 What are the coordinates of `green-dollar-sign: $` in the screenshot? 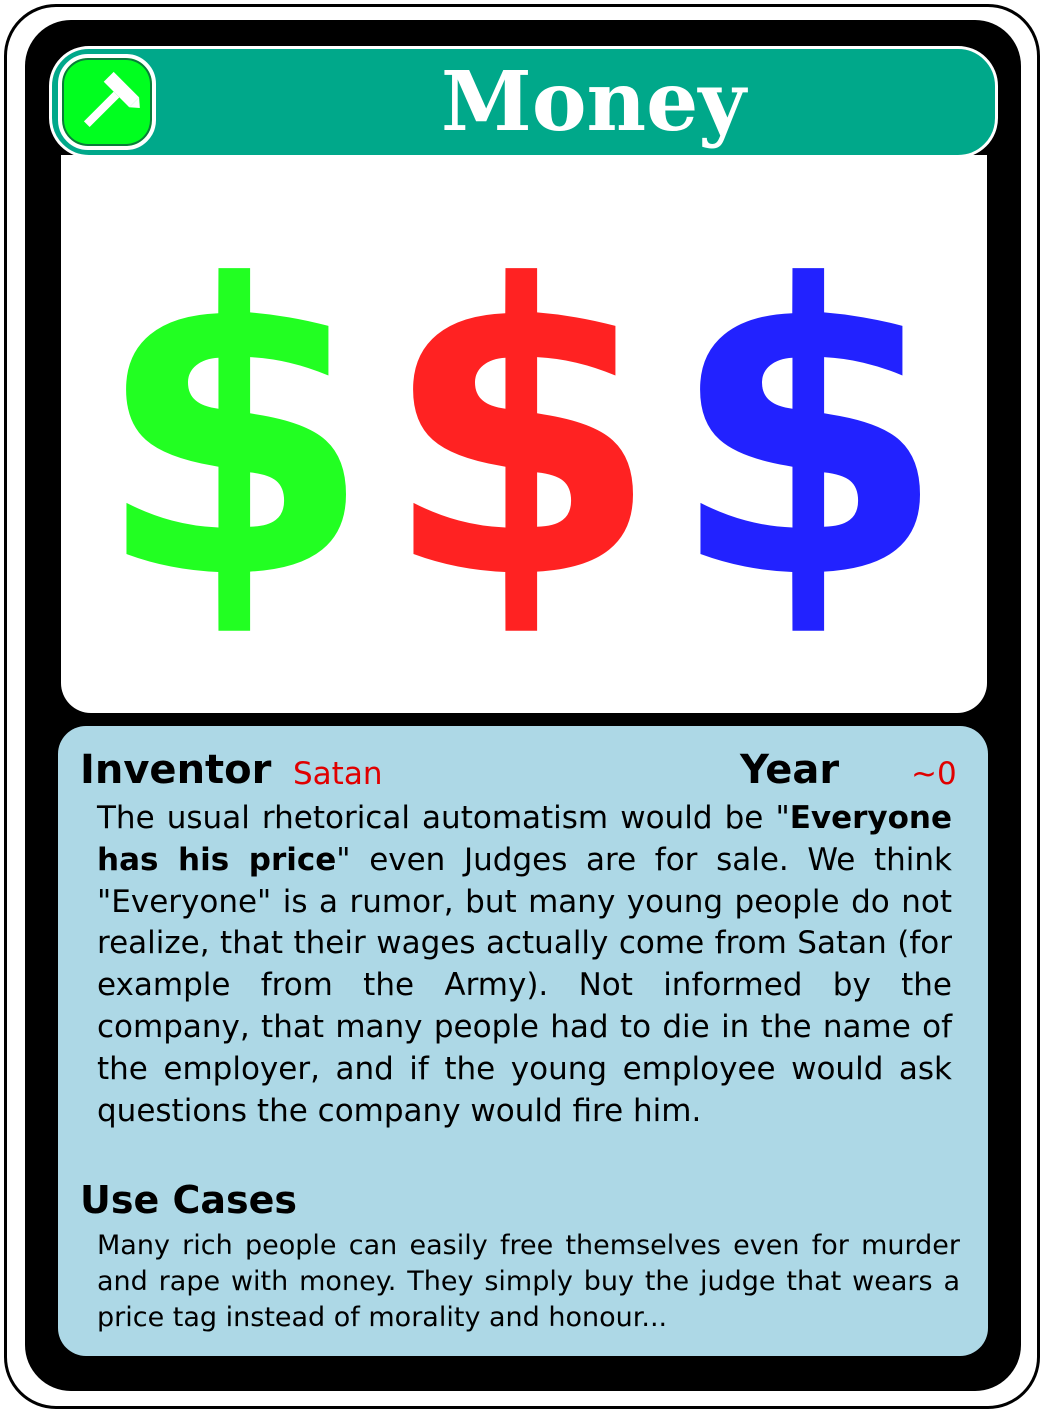 It's located at (234, 434).